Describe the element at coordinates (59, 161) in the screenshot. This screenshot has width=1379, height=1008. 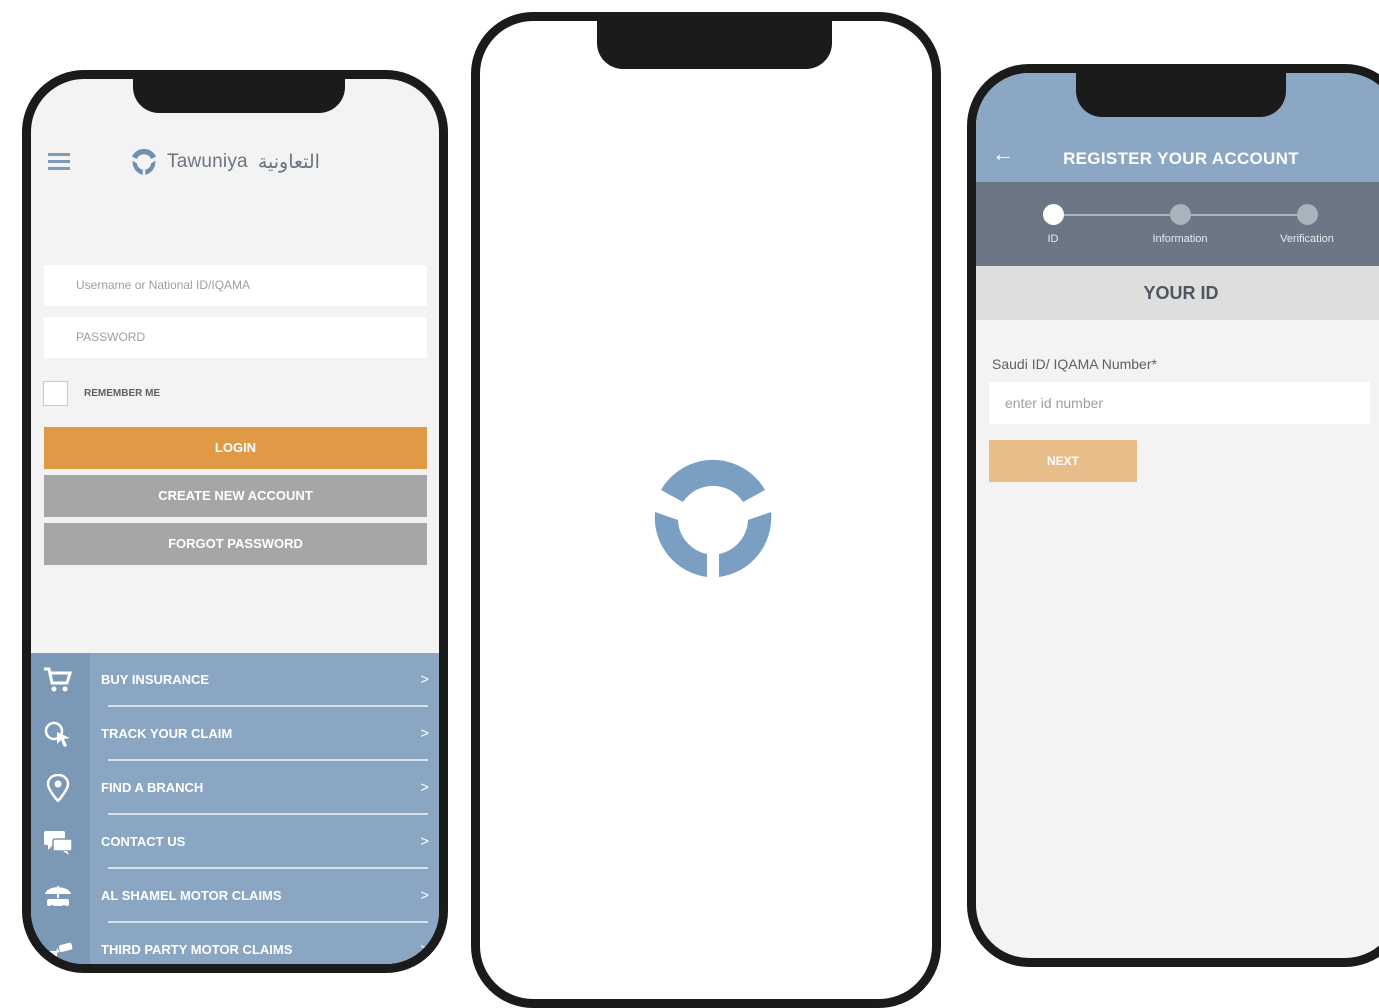
I see `hamburger-menu-icon` at that location.